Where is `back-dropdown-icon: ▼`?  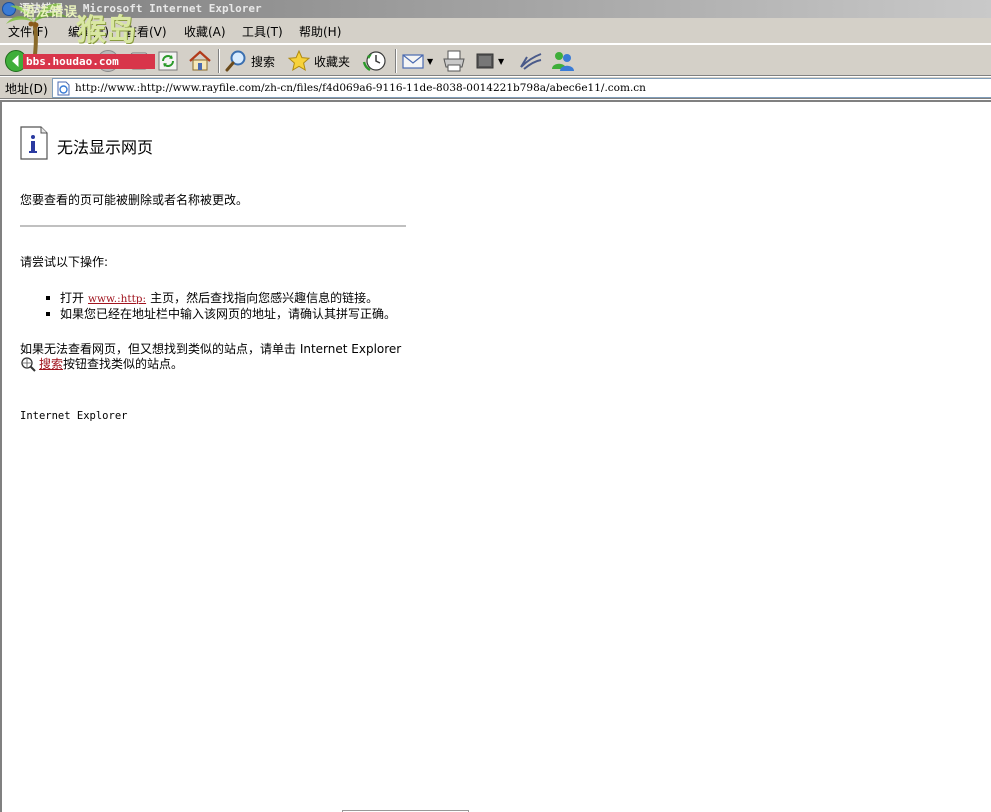 back-dropdown-icon: ▼ is located at coordinates (60, 61).